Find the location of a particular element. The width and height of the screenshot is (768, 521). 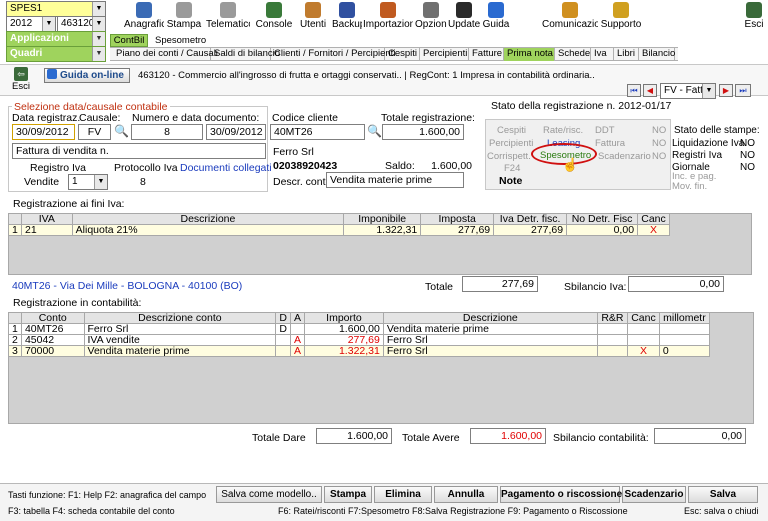

guida-online-button: Guida on-line is located at coordinates (87, 75).